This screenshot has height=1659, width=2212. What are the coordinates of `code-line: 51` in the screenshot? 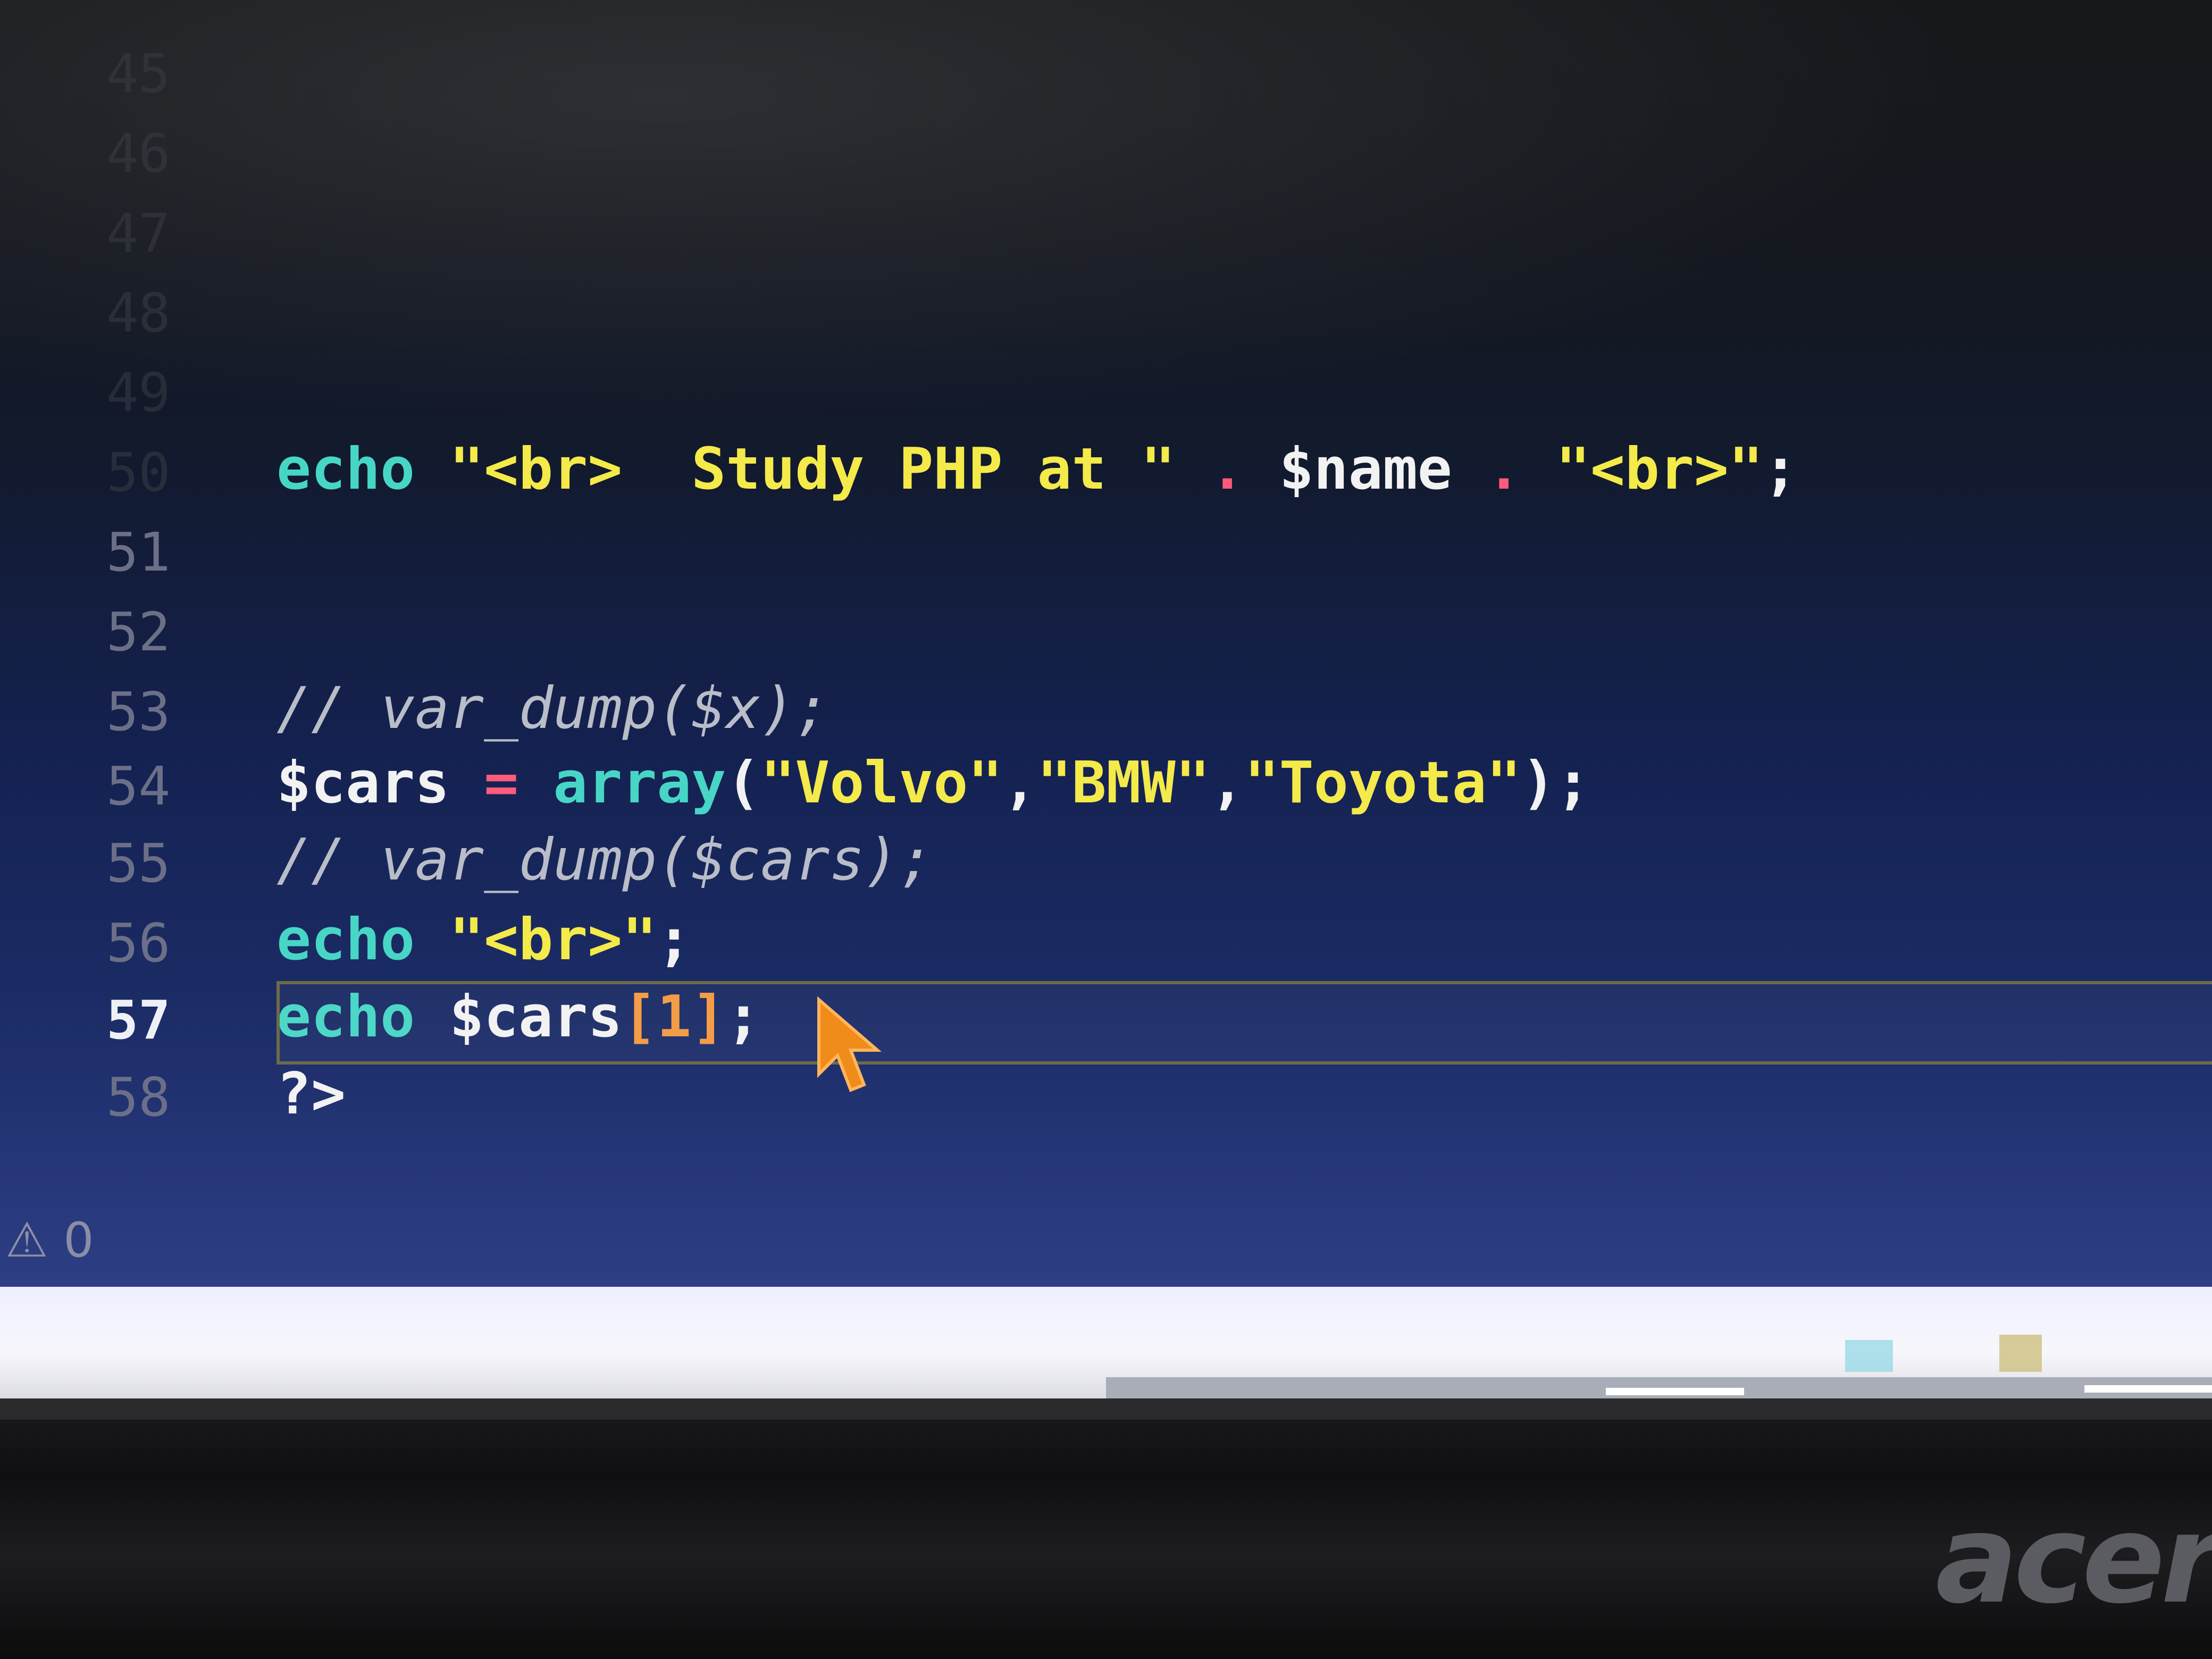 It's located at (1106, 550).